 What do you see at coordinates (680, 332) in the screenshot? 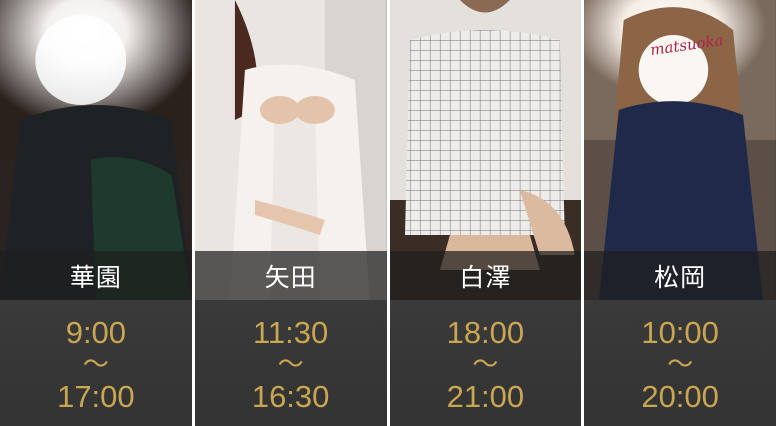
I see `shift-start: 10:00` at bounding box center [680, 332].